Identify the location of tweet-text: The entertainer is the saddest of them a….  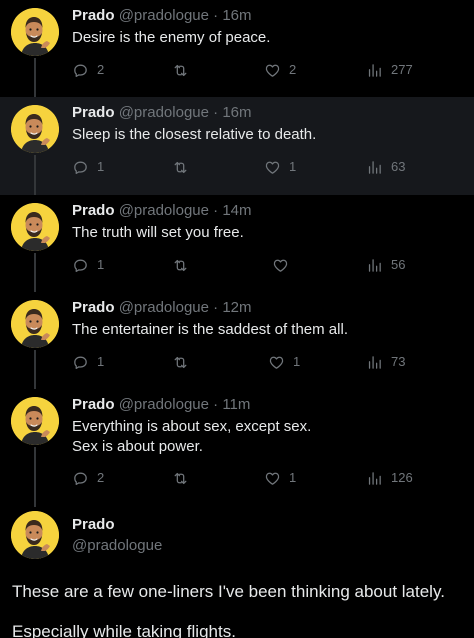
(267, 330).